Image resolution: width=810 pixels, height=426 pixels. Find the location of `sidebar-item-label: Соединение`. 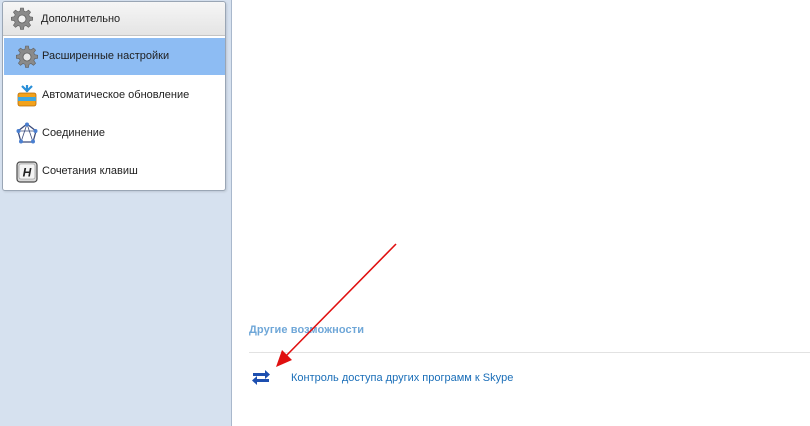

sidebar-item-label: Соединение is located at coordinates (74, 133).